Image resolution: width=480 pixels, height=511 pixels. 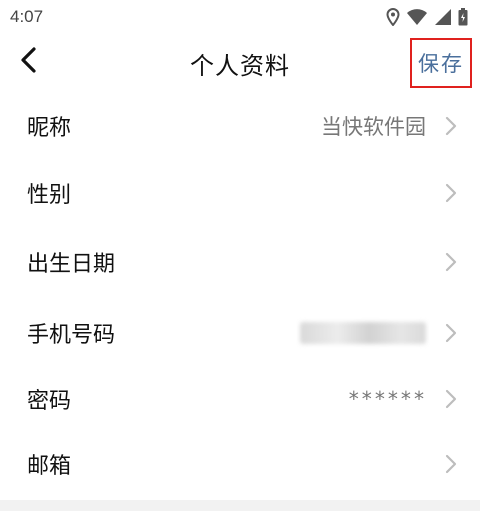 What do you see at coordinates (240, 464) in the screenshot?
I see `list-item-email: 邮箱` at bounding box center [240, 464].